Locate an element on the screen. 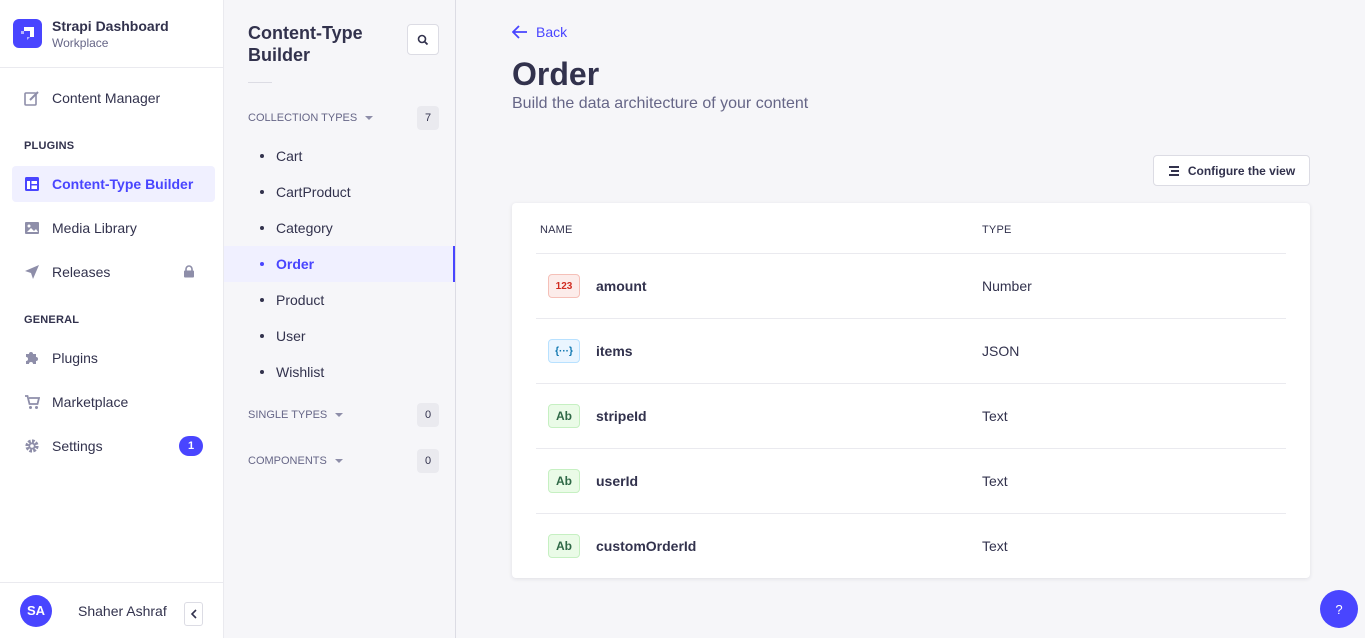 Image resolution: width=1365 pixels, height=638 pixels. strapi-logo-icon is located at coordinates (27, 33).